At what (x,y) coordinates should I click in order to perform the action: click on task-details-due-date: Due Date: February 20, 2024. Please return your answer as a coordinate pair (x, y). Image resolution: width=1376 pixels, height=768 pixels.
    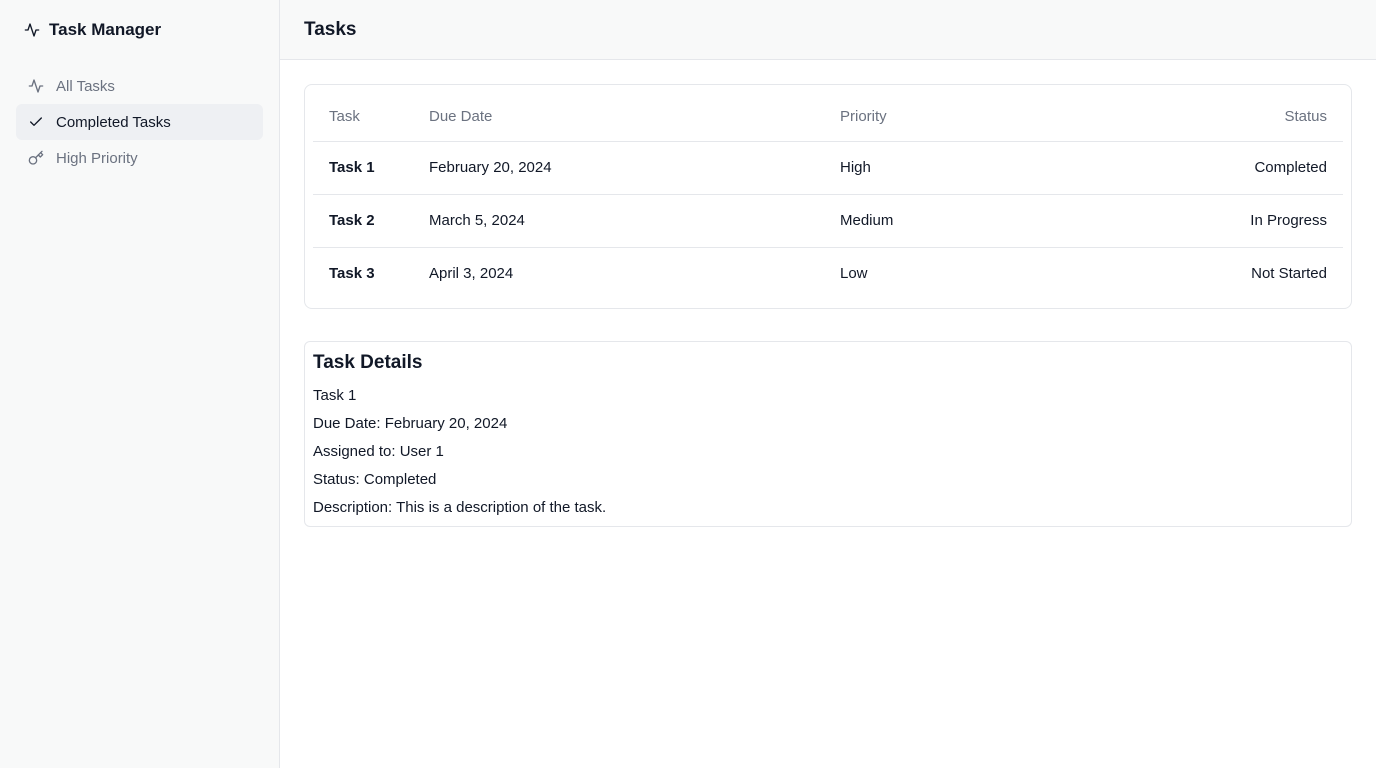
    Looking at the image, I should click on (410, 423).